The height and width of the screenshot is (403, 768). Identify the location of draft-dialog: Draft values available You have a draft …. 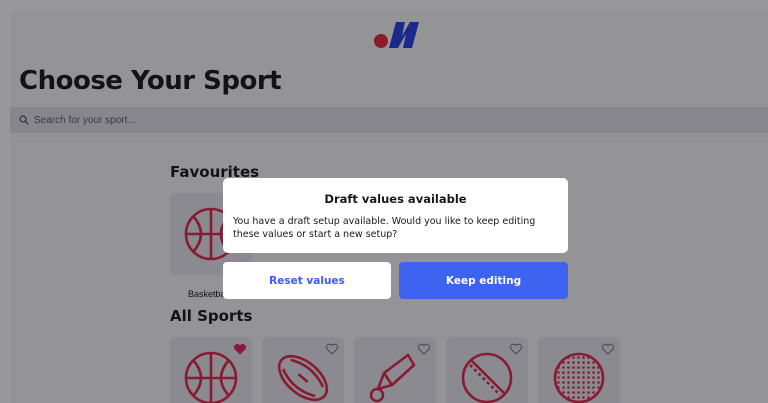
(395, 215).